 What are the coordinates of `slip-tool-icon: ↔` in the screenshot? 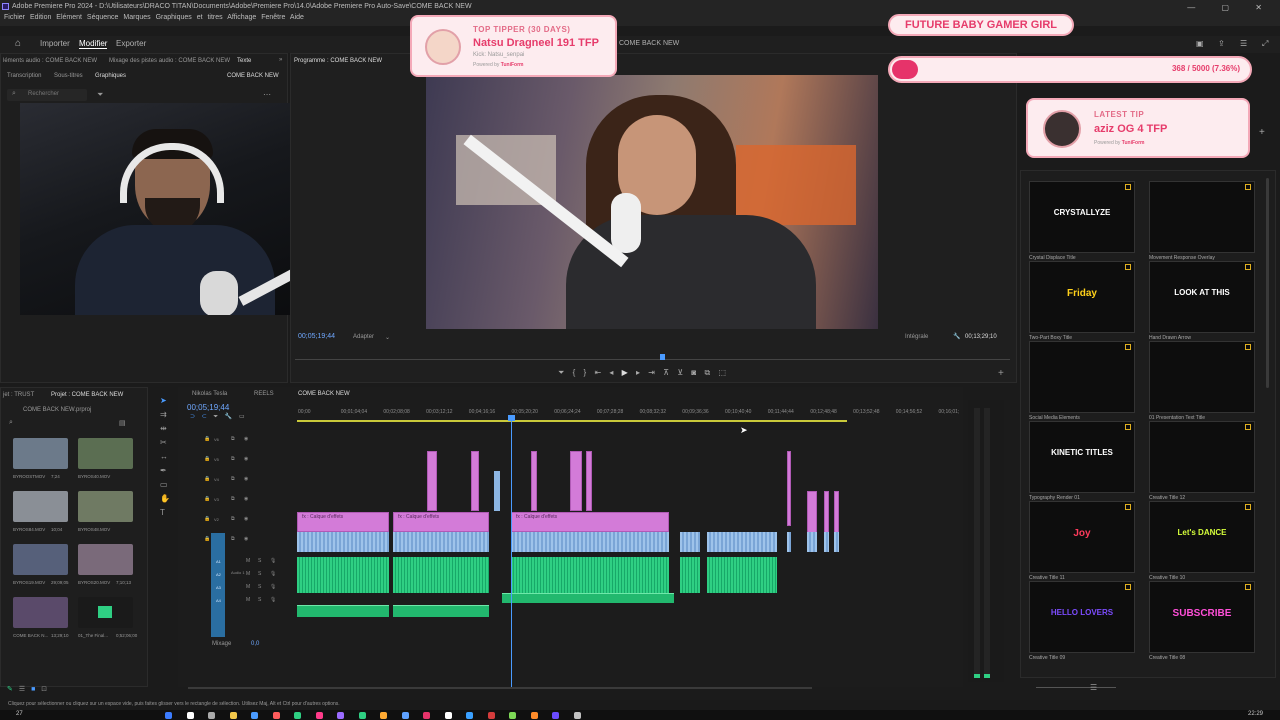 It's located at (164, 456).